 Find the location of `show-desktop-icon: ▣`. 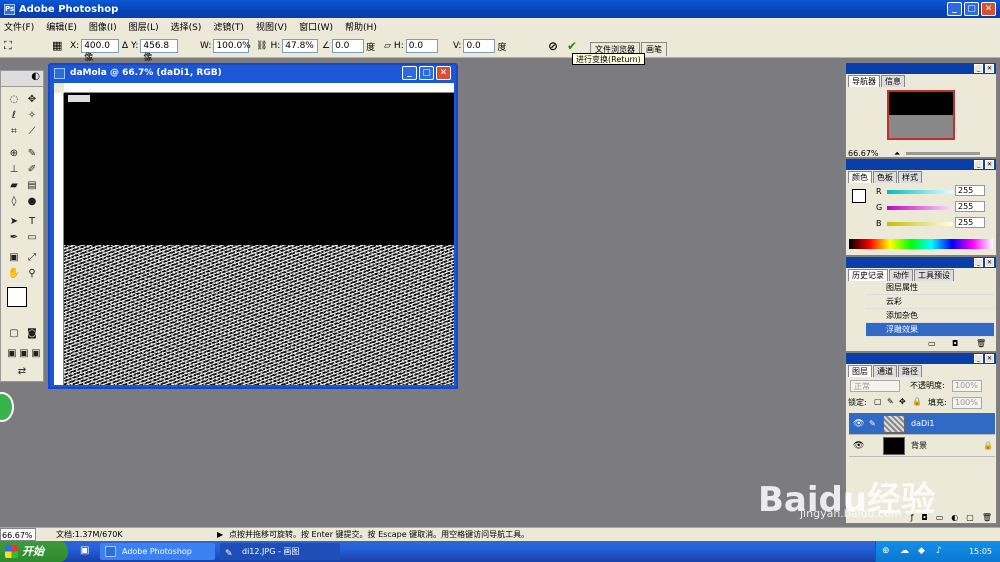

show-desktop-icon: ▣ is located at coordinates (84, 550).